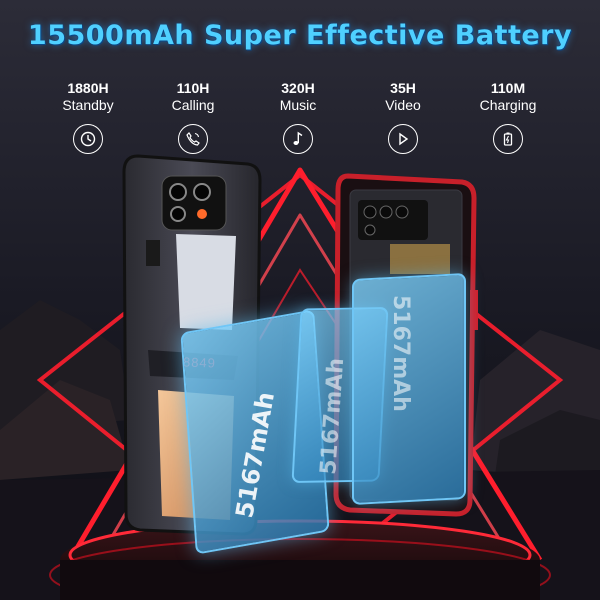 This screenshot has width=600, height=600. What do you see at coordinates (298, 117) in the screenshot?
I see `stat-music: 320H Music` at bounding box center [298, 117].